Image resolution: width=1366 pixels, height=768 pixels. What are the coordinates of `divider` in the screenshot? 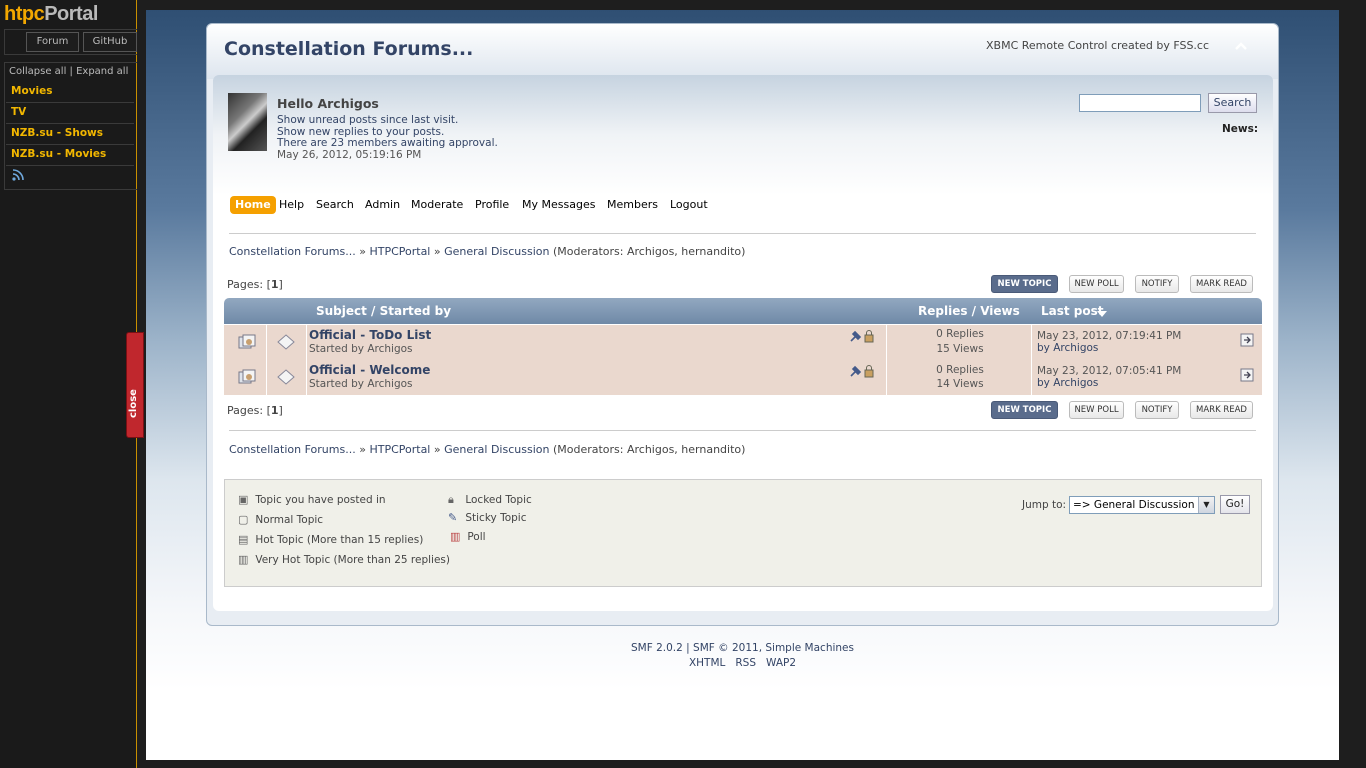 It's located at (742, 233).